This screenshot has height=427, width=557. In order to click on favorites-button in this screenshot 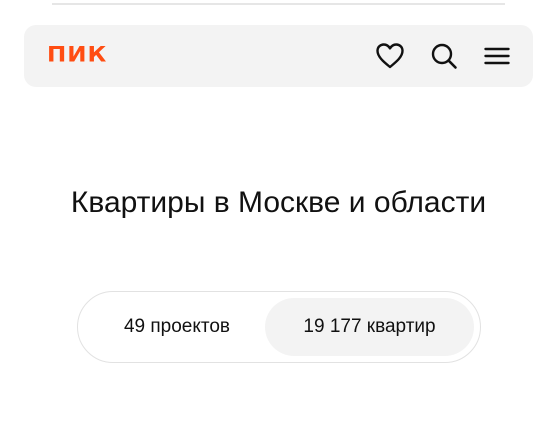, I will do `click(390, 56)`.